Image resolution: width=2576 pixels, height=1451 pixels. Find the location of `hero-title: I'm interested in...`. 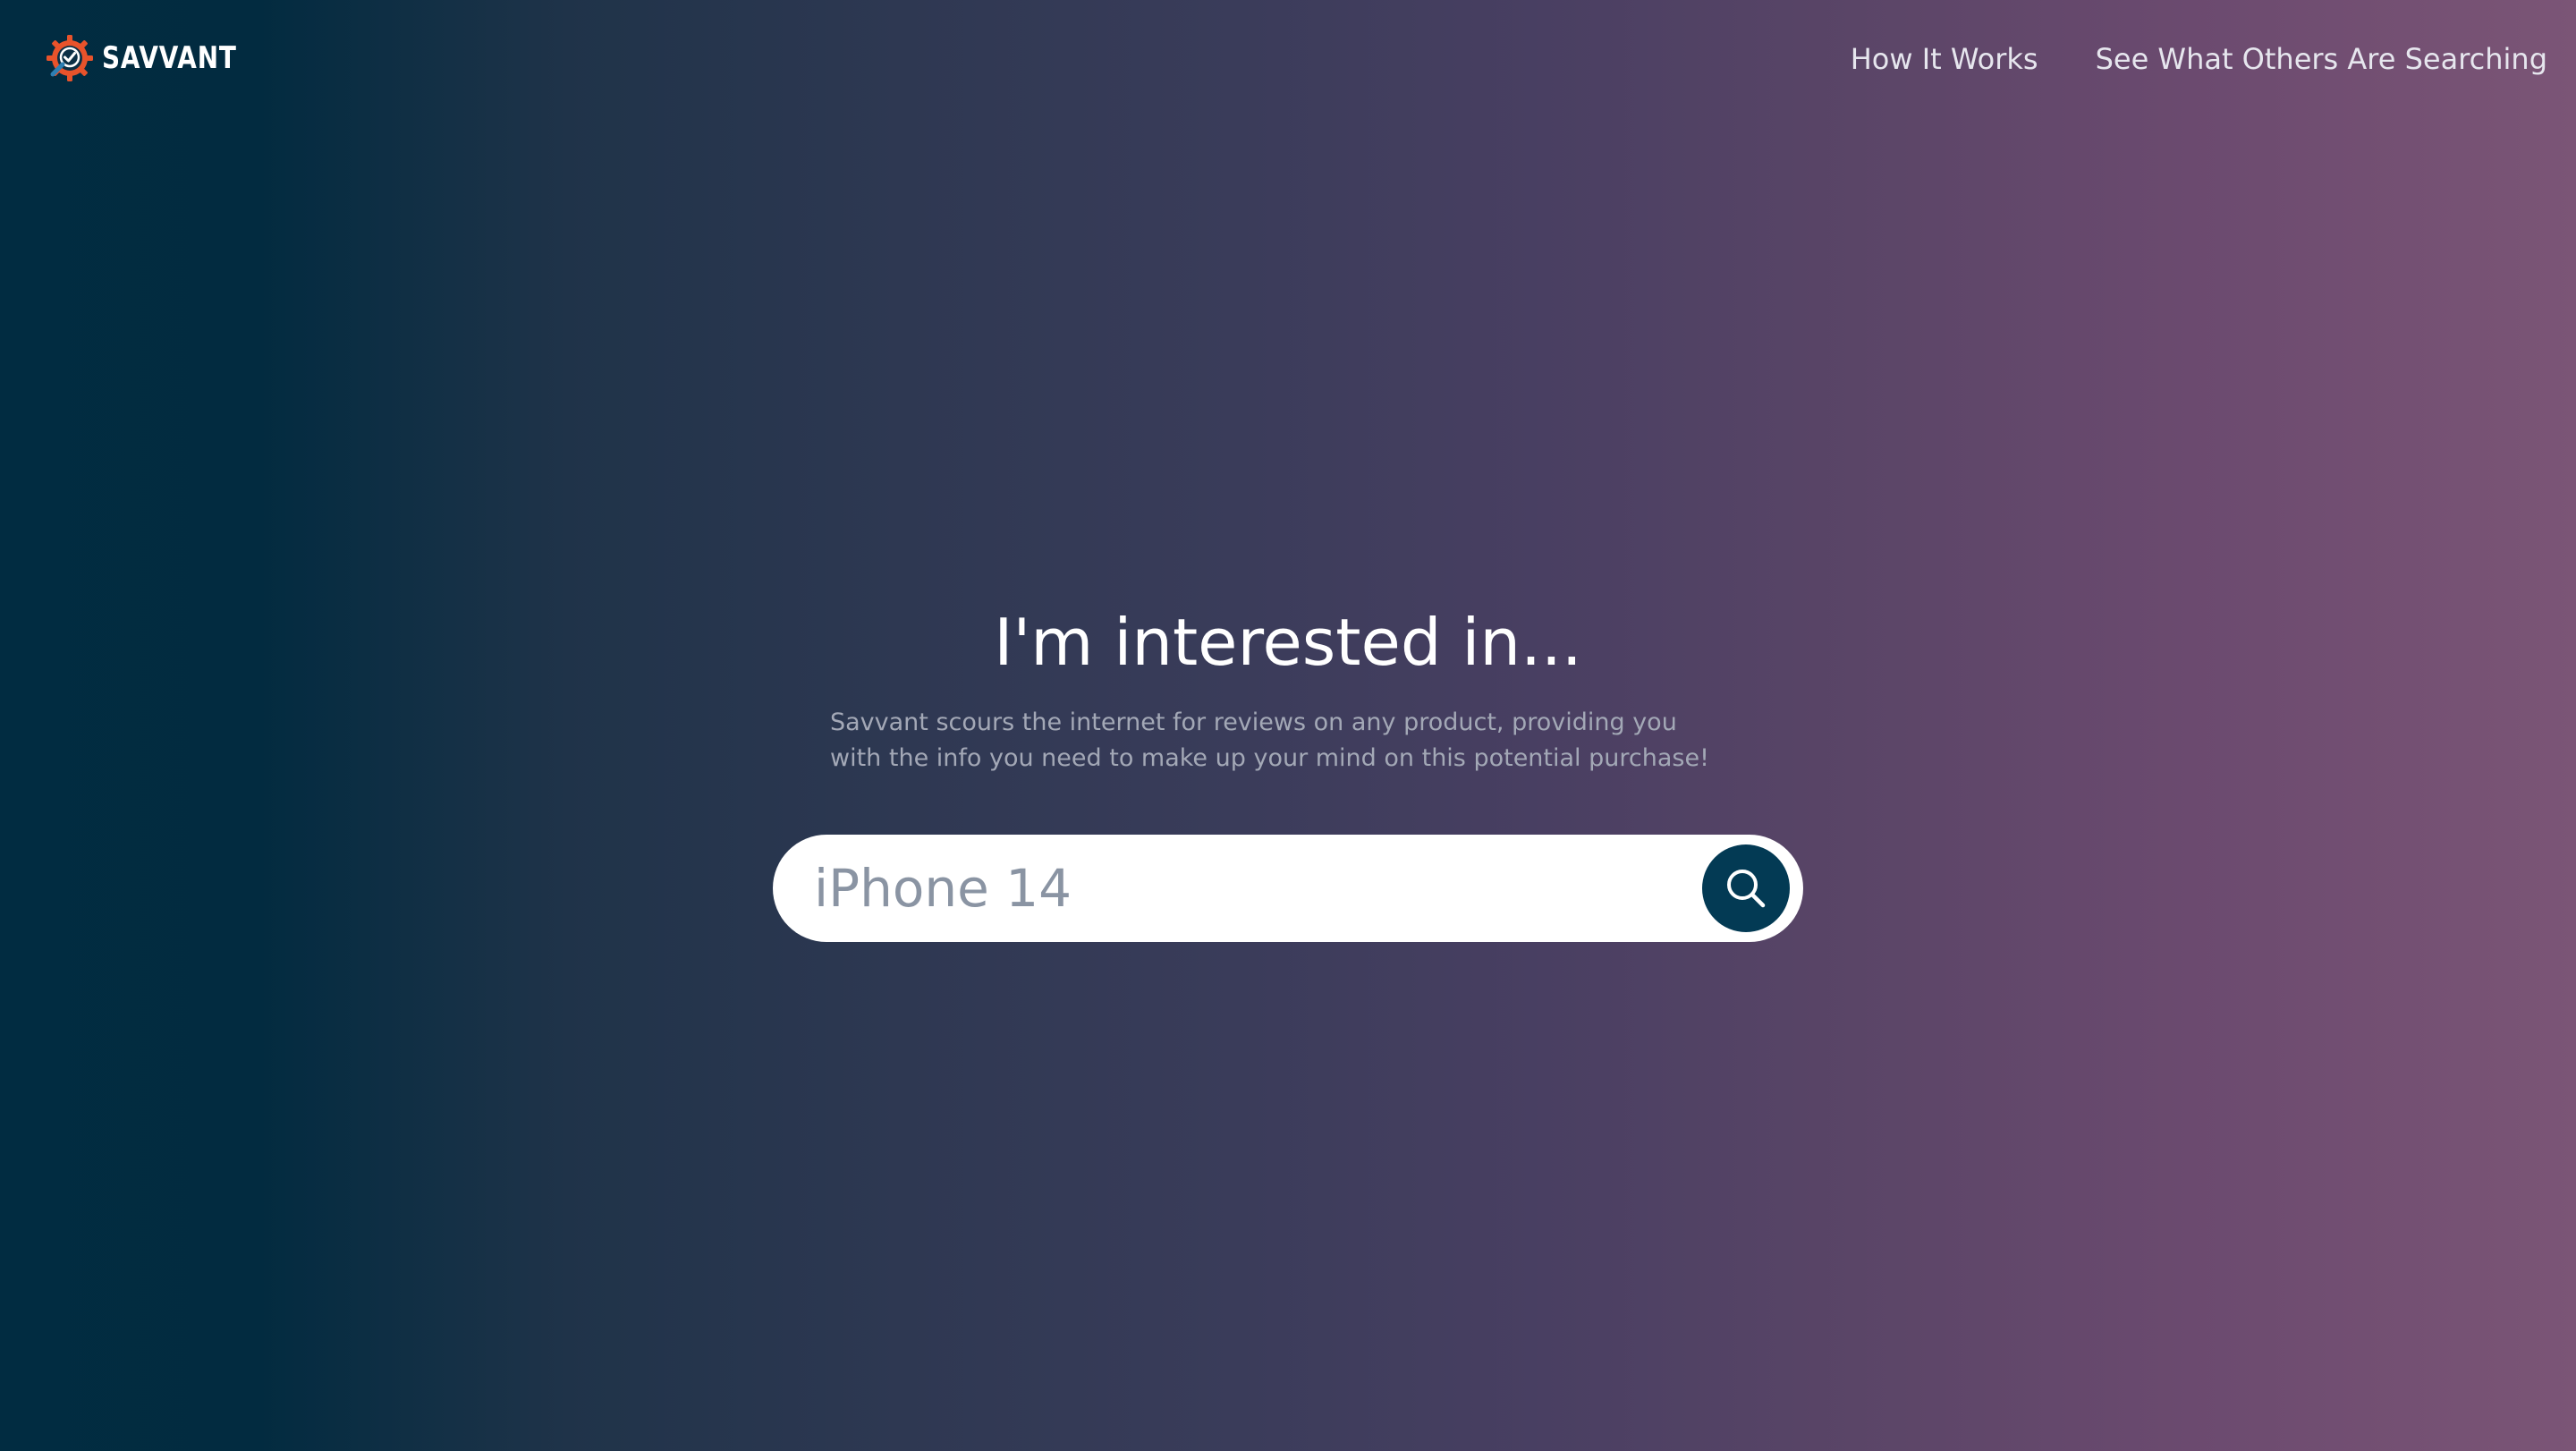

hero-title: I'm interested in... is located at coordinates (1288, 642).